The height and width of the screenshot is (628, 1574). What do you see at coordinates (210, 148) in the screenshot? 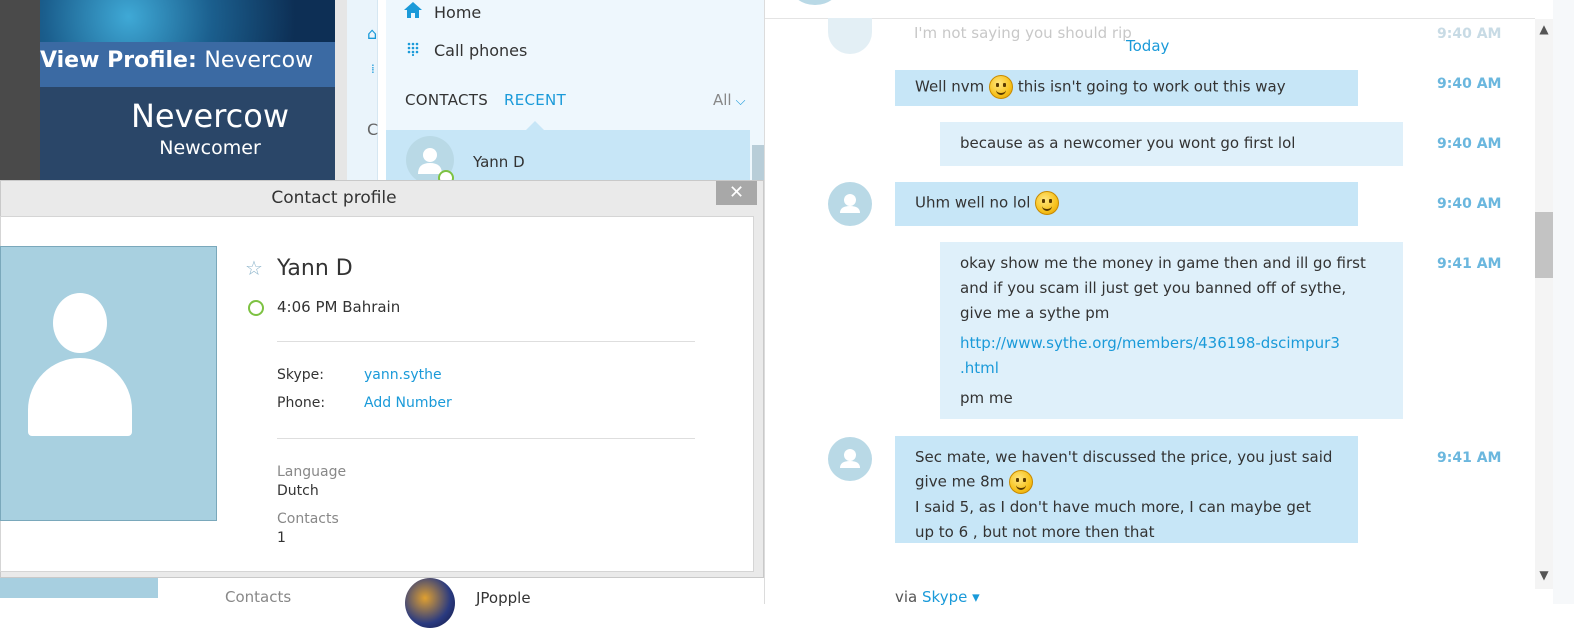
I see `forum-rank: Newcomer` at bounding box center [210, 148].